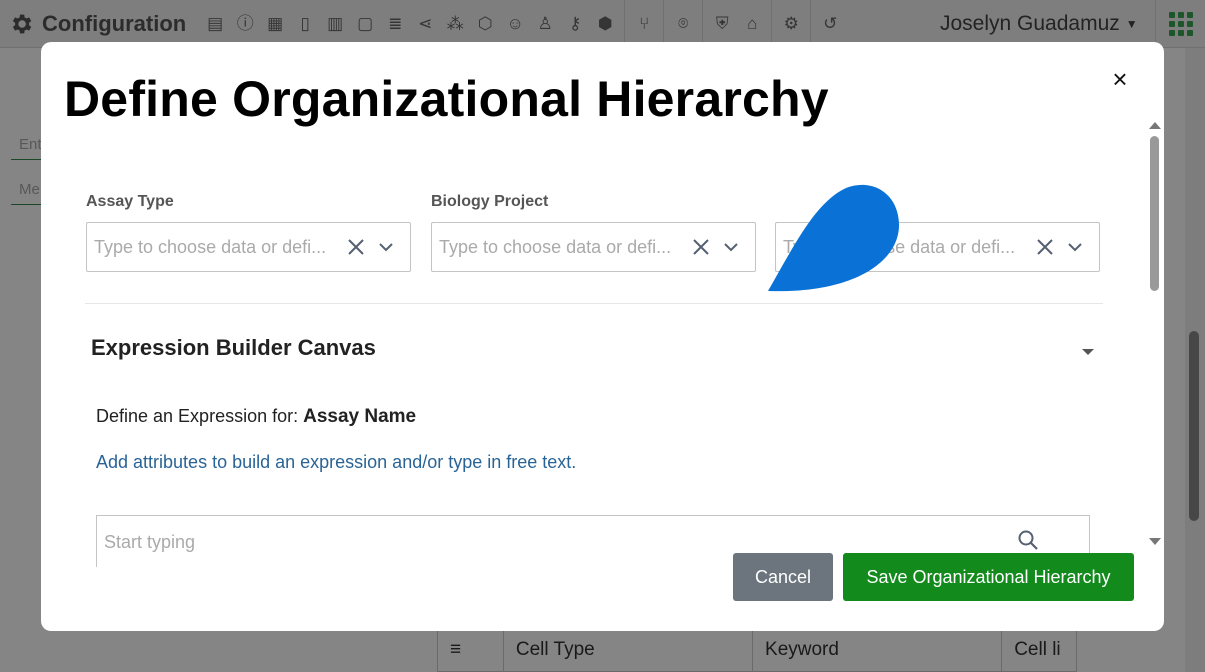 The width and height of the screenshot is (1205, 672). I want to click on assay-type-select, so click(248, 247).